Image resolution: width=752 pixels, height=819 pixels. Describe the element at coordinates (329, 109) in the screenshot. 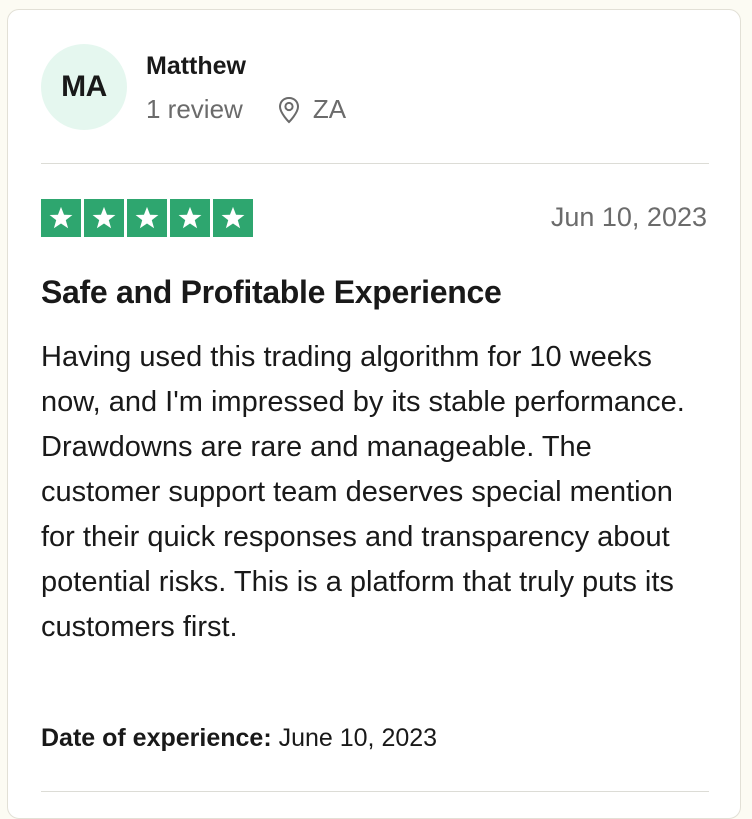

I see `reviewer-country: ZA` at that location.